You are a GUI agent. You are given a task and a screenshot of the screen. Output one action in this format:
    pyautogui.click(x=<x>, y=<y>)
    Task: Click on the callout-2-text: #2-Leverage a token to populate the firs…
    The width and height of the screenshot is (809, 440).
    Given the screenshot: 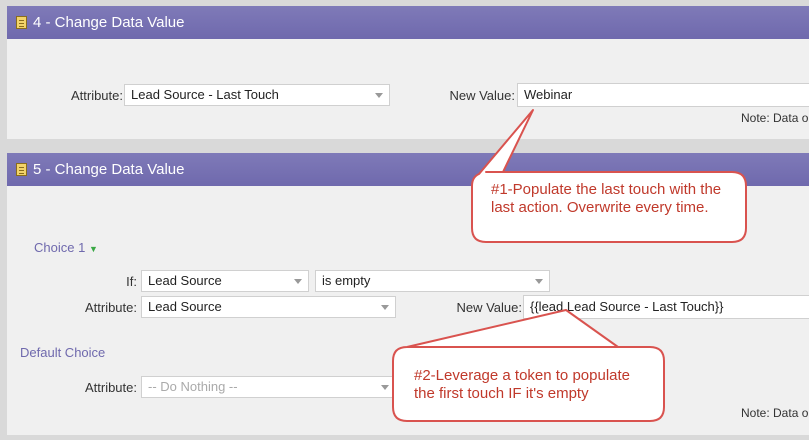 What is the action you would take?
    pyautogui.click(x=522, y=384)
    